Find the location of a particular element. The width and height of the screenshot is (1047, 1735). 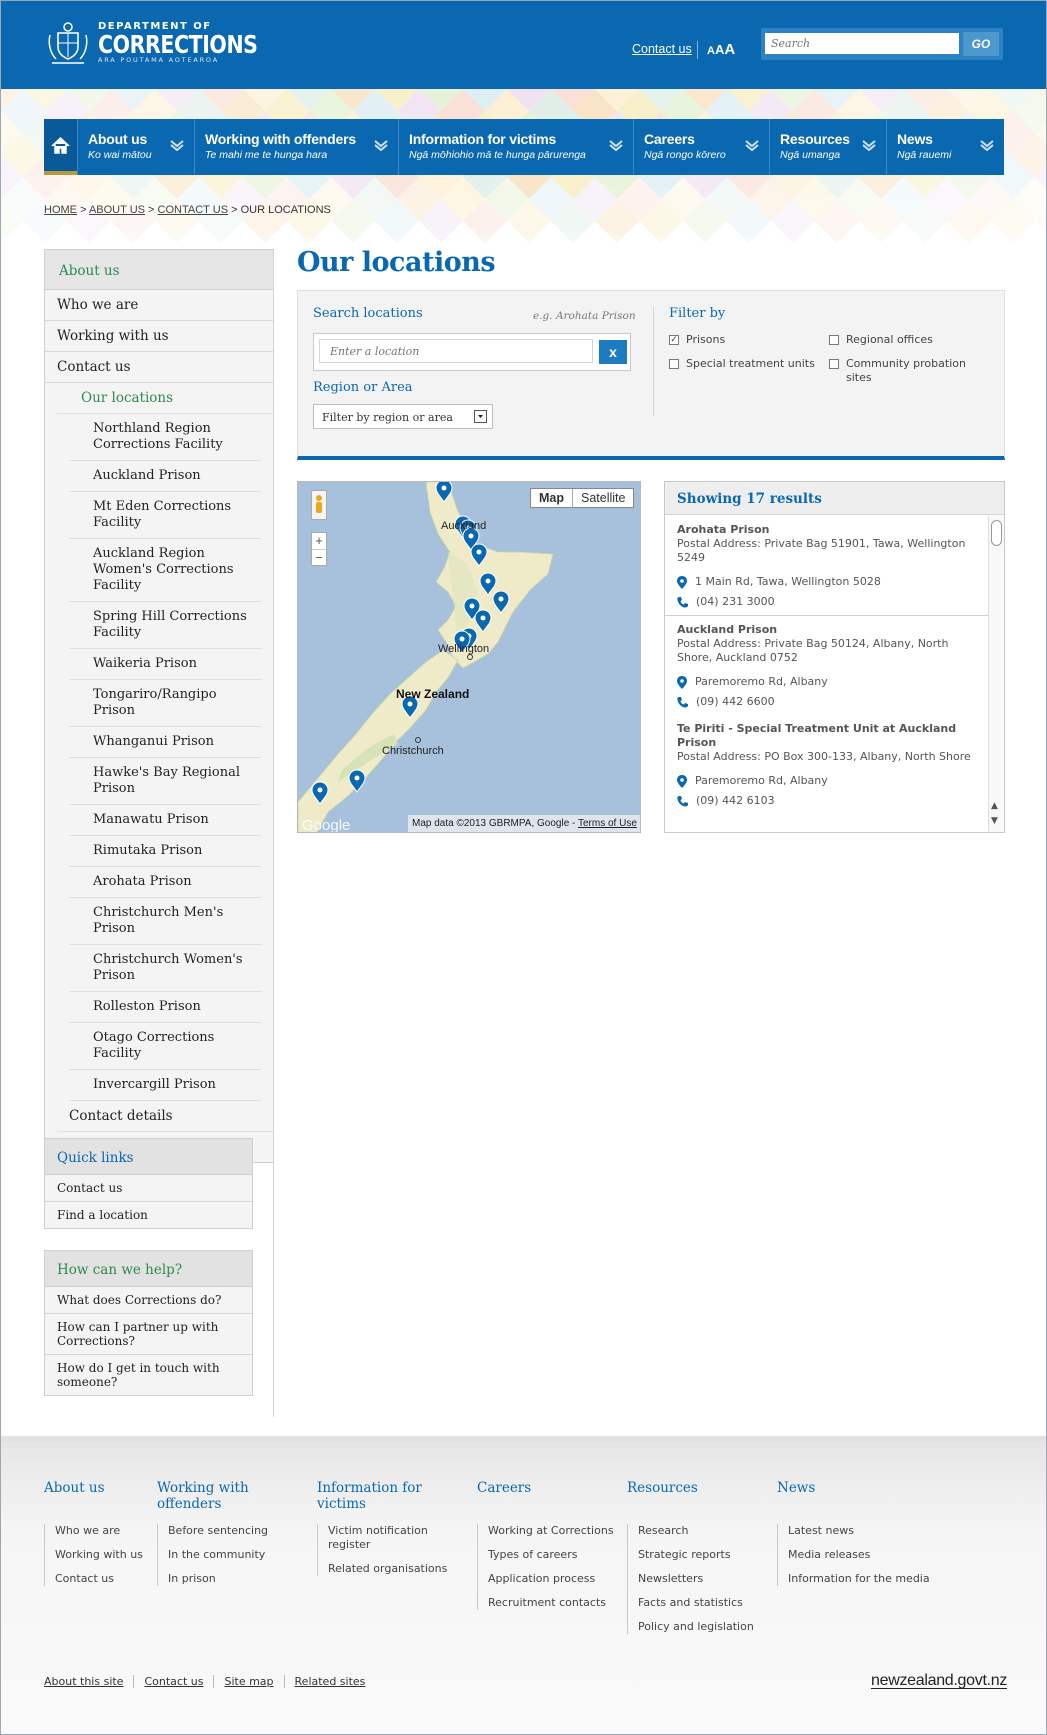

sidebar-location-item: Waikeria Prison is located at coordinates (165, 664).